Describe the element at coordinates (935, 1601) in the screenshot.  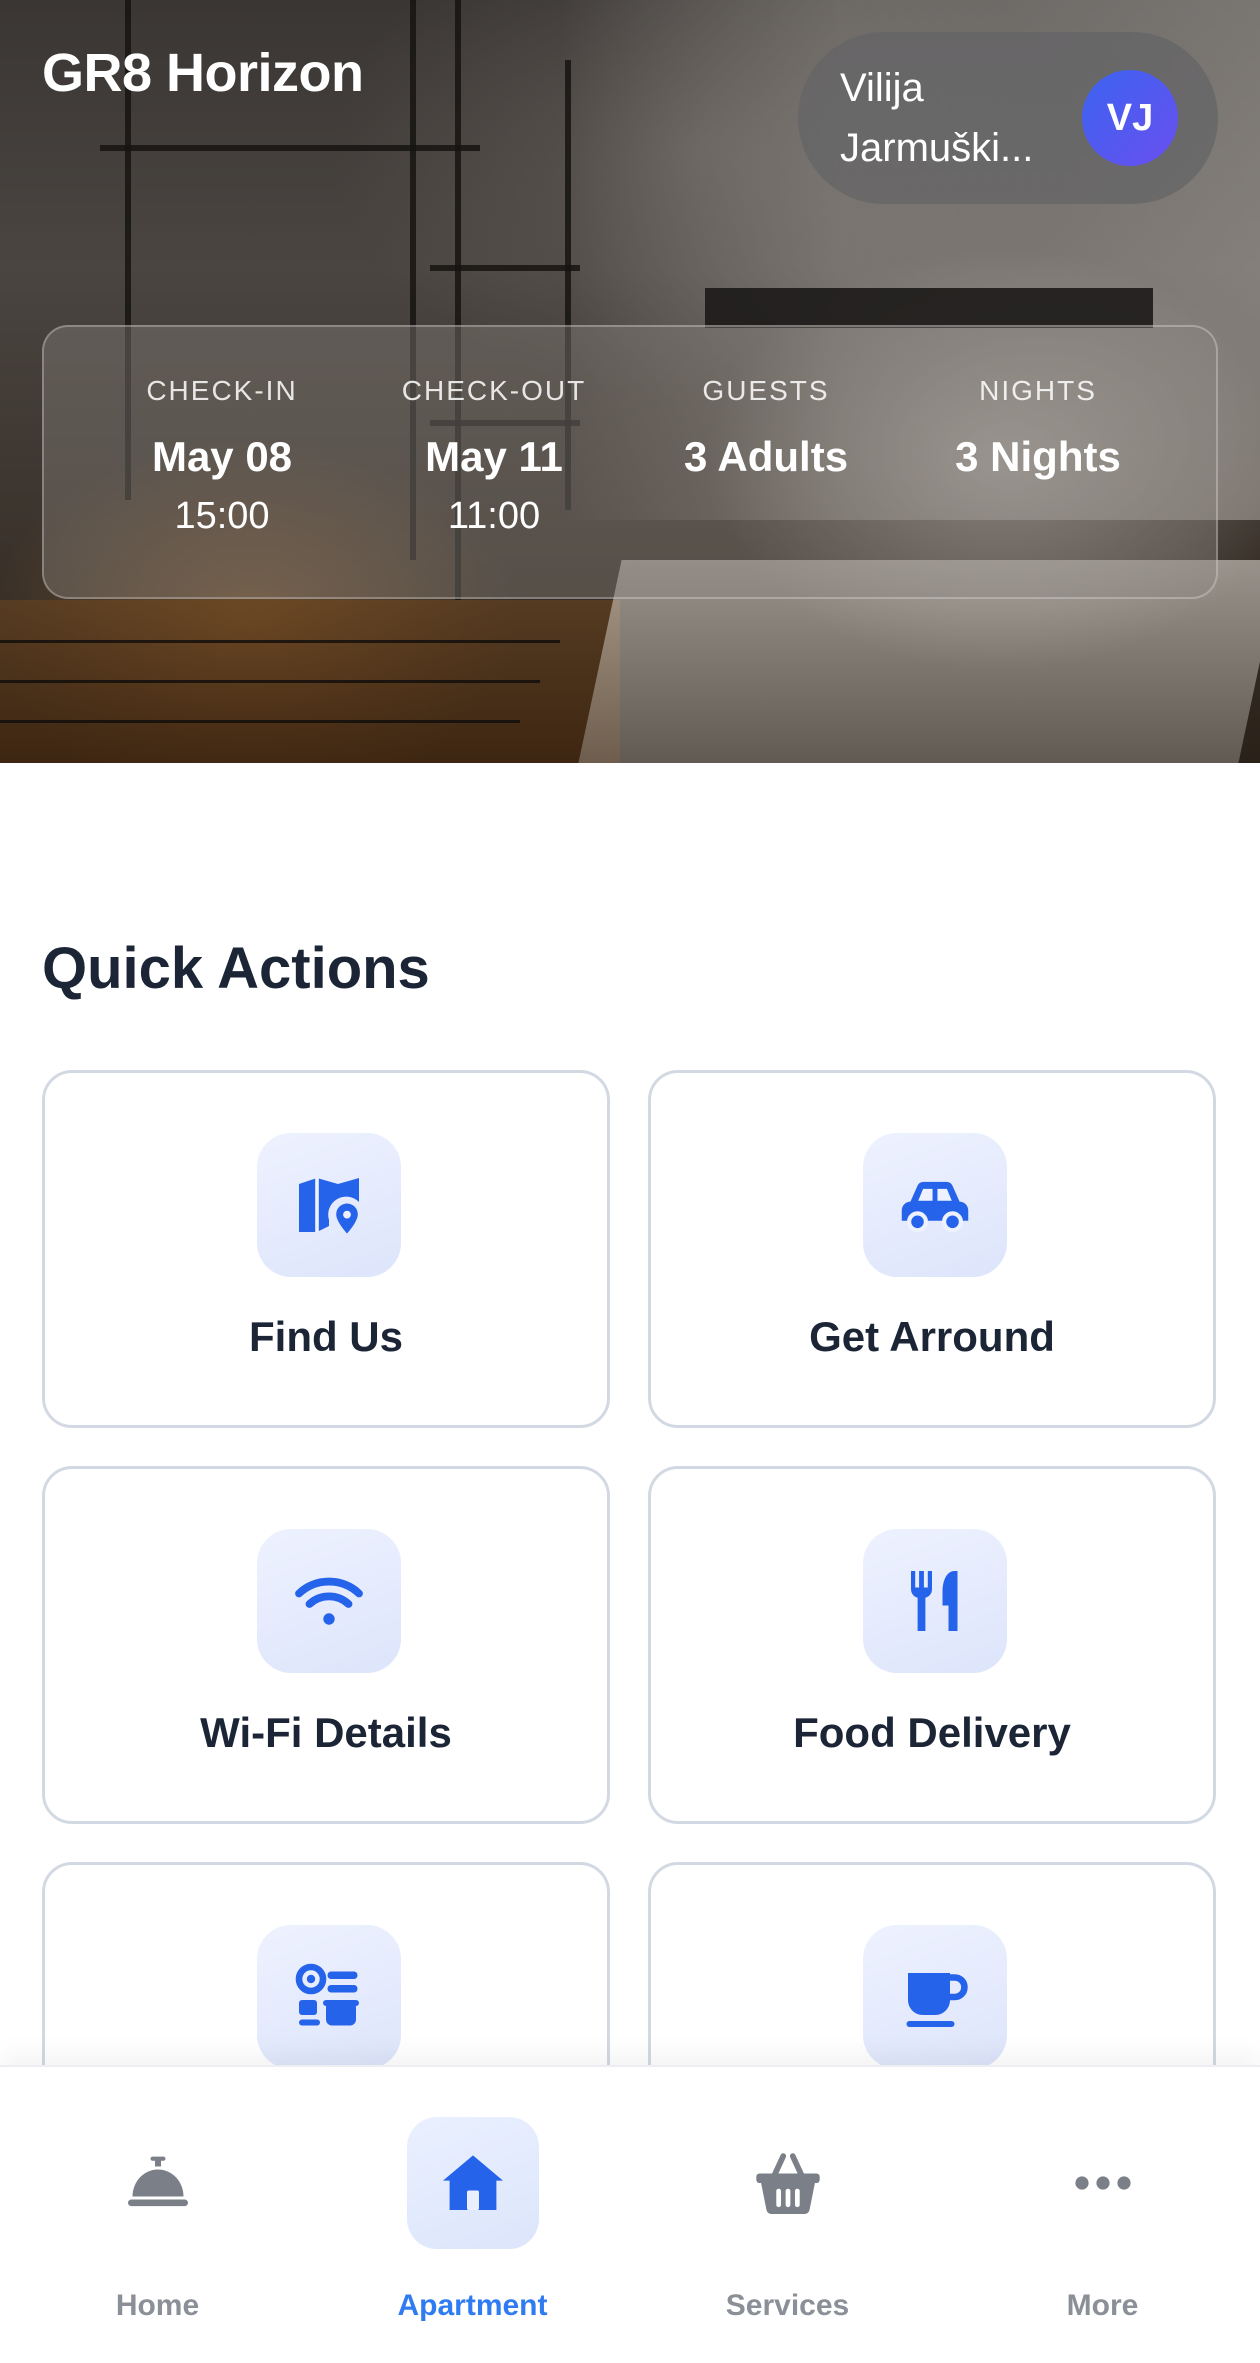
I see `utensils-icon` at that location.